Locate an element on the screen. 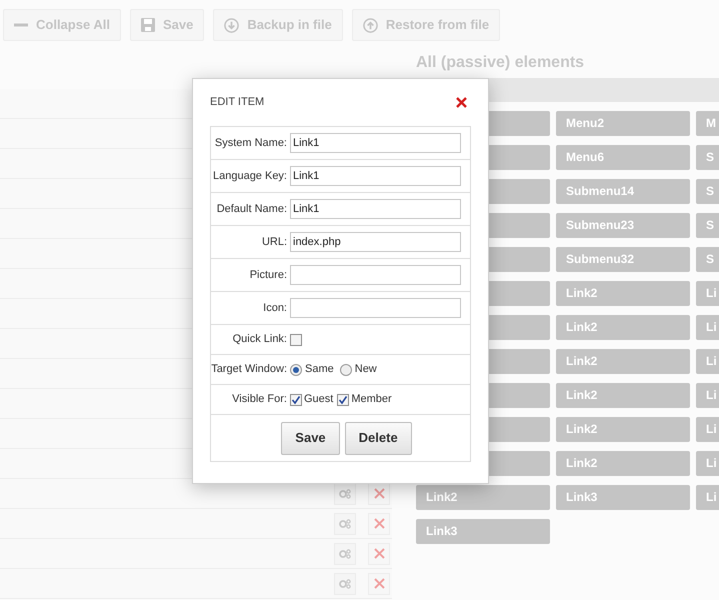 This screenshot has width=719, height=600. element-tile: Menu2 is located at coordinates (623, 123).